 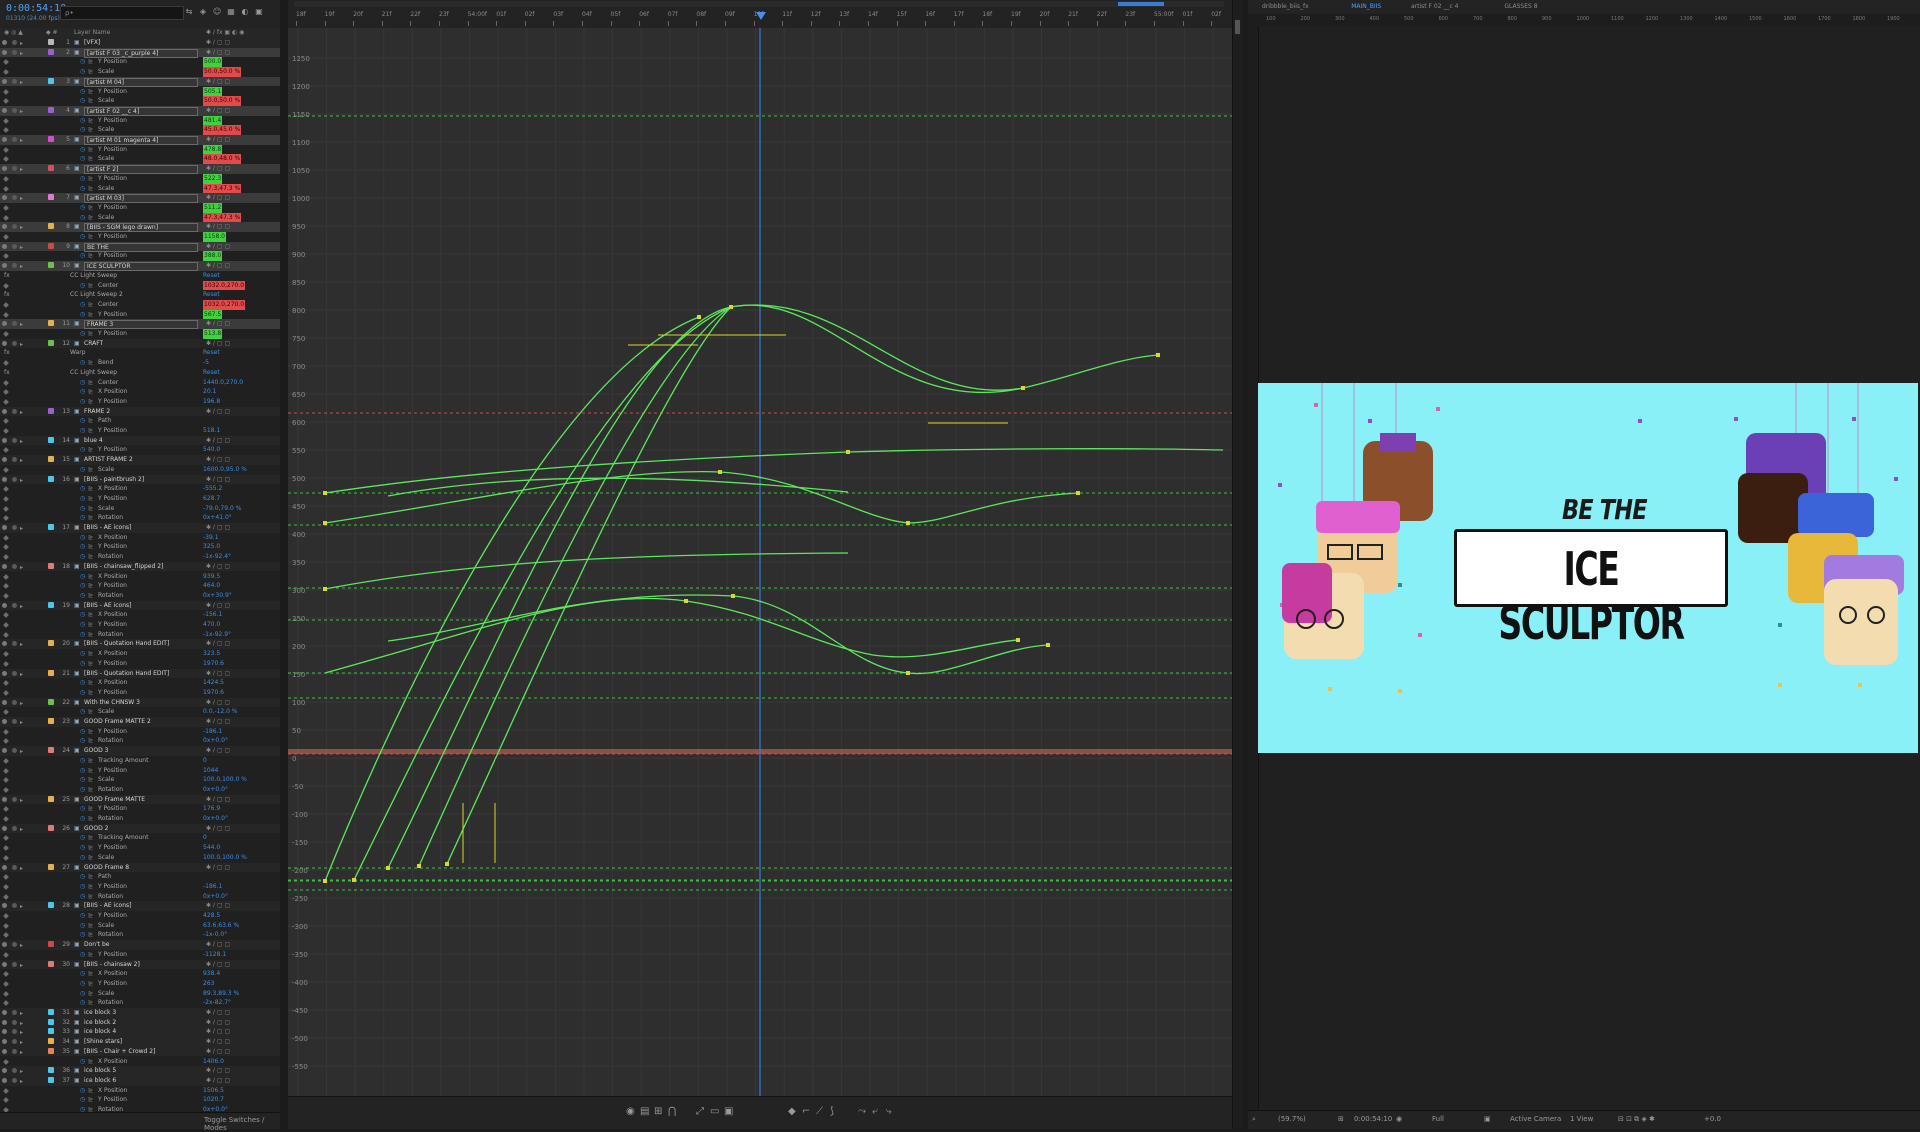 I want to click on layer-name: BE THE, so click(x=141, y=247).